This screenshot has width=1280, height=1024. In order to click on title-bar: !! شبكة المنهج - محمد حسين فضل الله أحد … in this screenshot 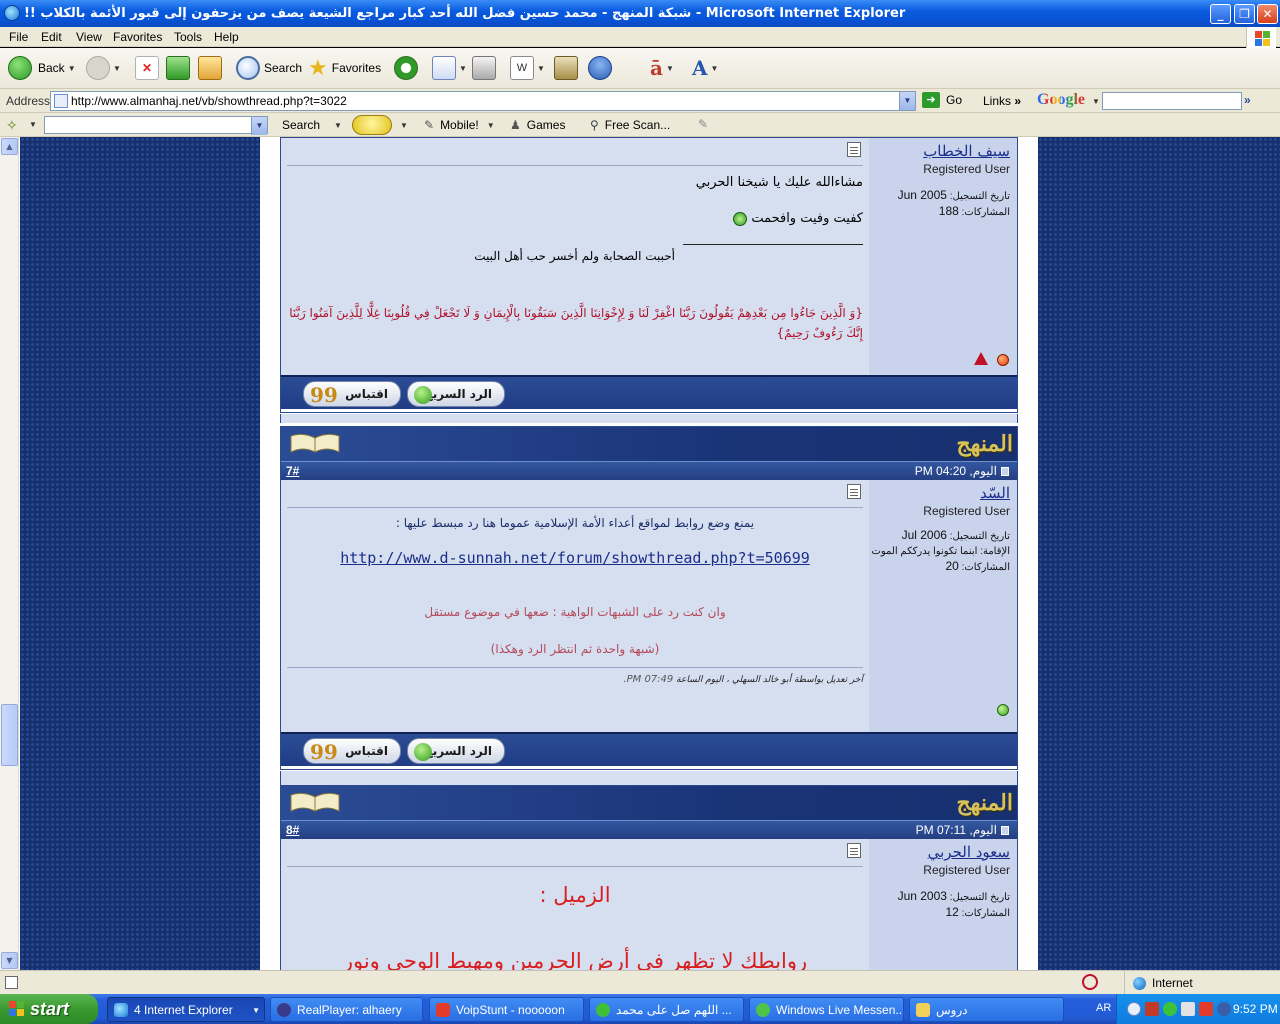, I will do `click(640, 13)`.